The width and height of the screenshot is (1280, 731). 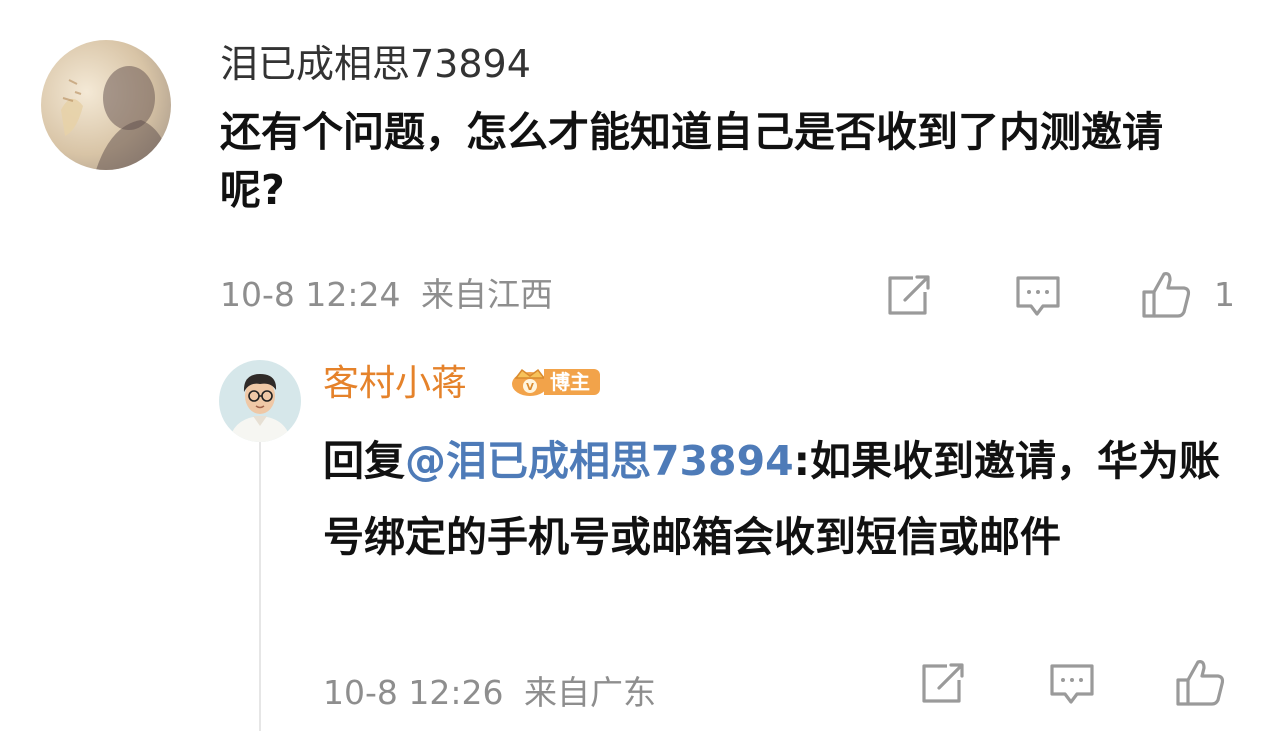 I want to click on reply-mention-link: @泪已成相思73894, so click(x=599, y=461).